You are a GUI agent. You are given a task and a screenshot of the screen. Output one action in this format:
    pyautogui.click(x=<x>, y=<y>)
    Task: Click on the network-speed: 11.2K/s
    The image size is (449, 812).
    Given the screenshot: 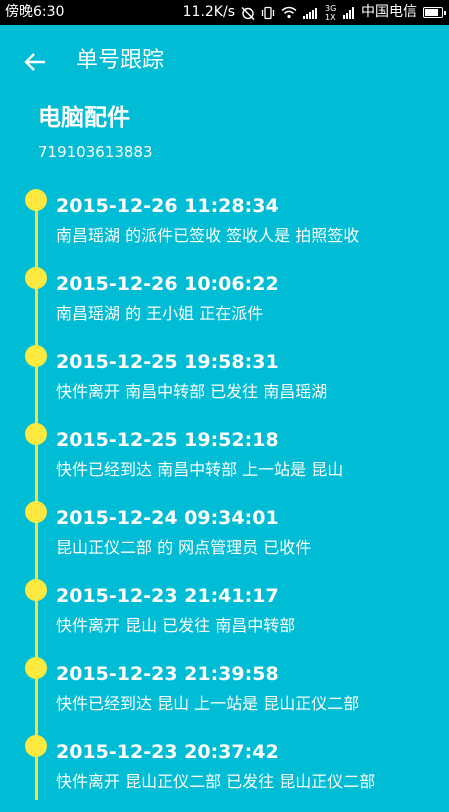 What is the action you would take?
    pyautogui.click(x=208, y=12)
    